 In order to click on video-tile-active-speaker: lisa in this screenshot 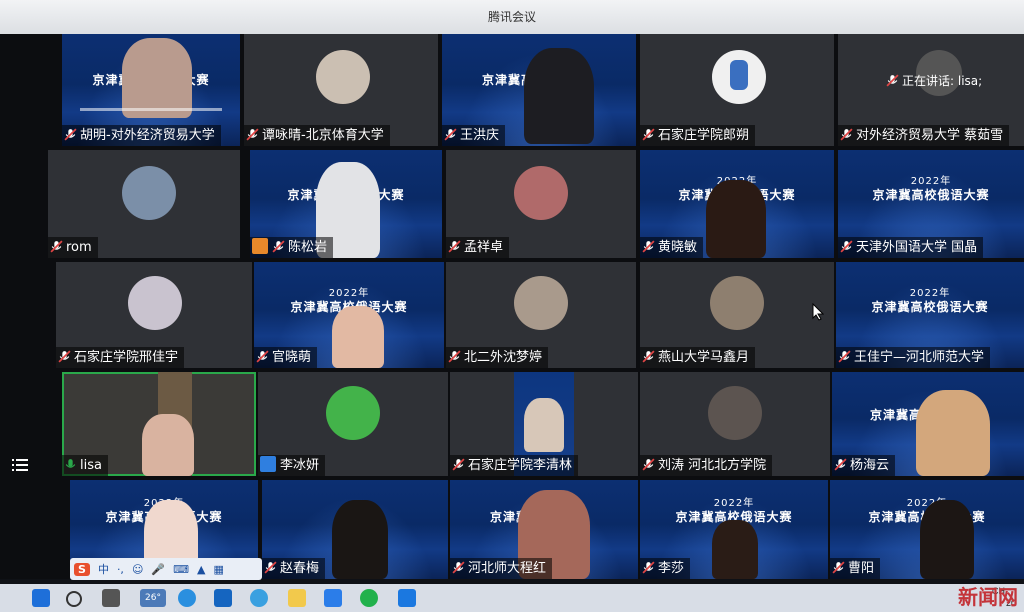, I will do `click(159, 424)`.